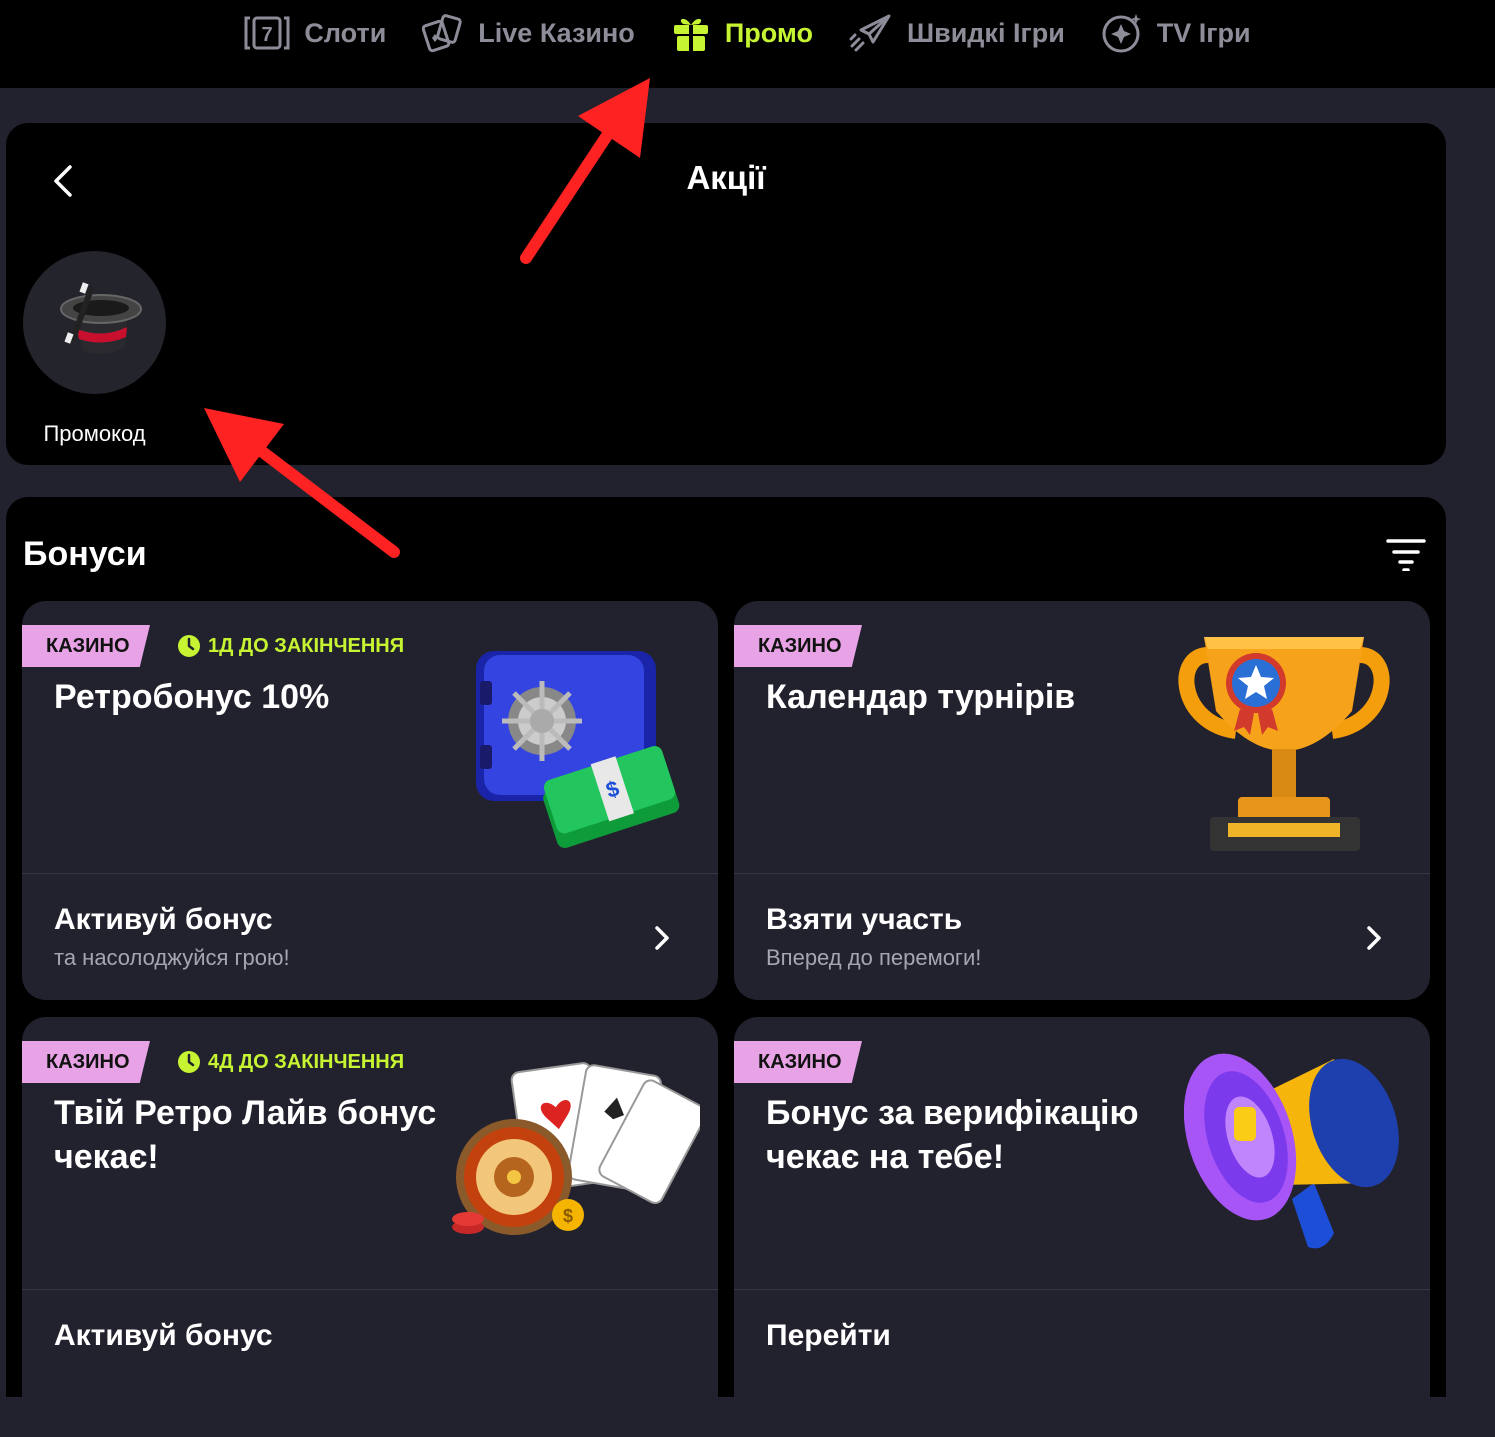 The width and height of the screenshot is (1495, 1437). What do you see at coordinates (1291, 1151) in the screenshot?
I see `megaphone-icon` at bounding box center [1291, 1151].